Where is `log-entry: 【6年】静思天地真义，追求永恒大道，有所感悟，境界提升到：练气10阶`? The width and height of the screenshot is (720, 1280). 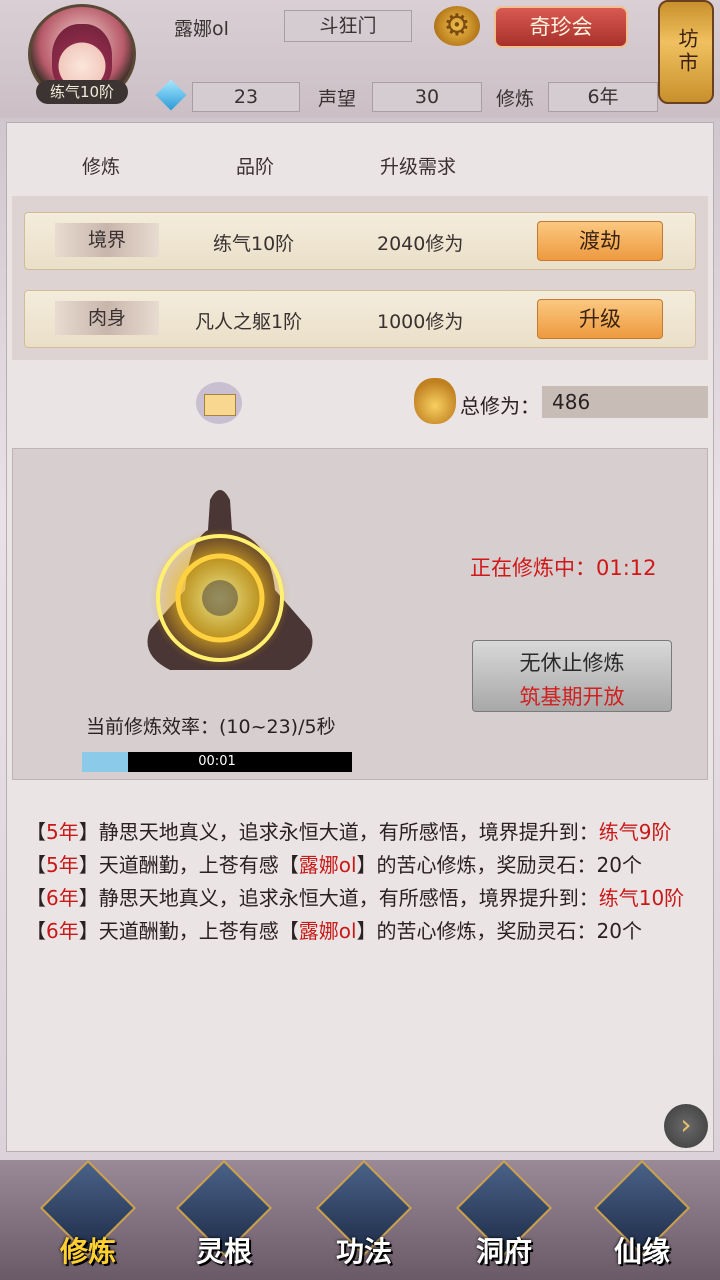 log-entry: 【6年】静思天地真义，追求永恒大道，有所感悟，境界提升到：练气10阶 is located at coordinates (361, 898).